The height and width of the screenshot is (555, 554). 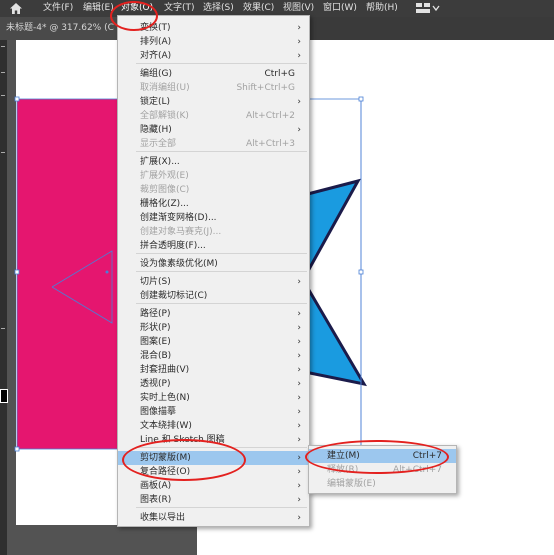 I want to click on menu-item-label: 文本绕排(W), so click(x=166, y=426).